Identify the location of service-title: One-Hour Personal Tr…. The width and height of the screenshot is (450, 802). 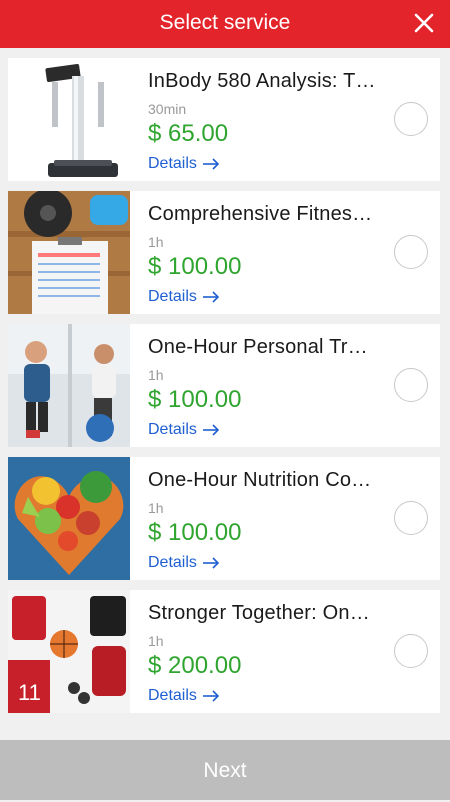
(258, 347).